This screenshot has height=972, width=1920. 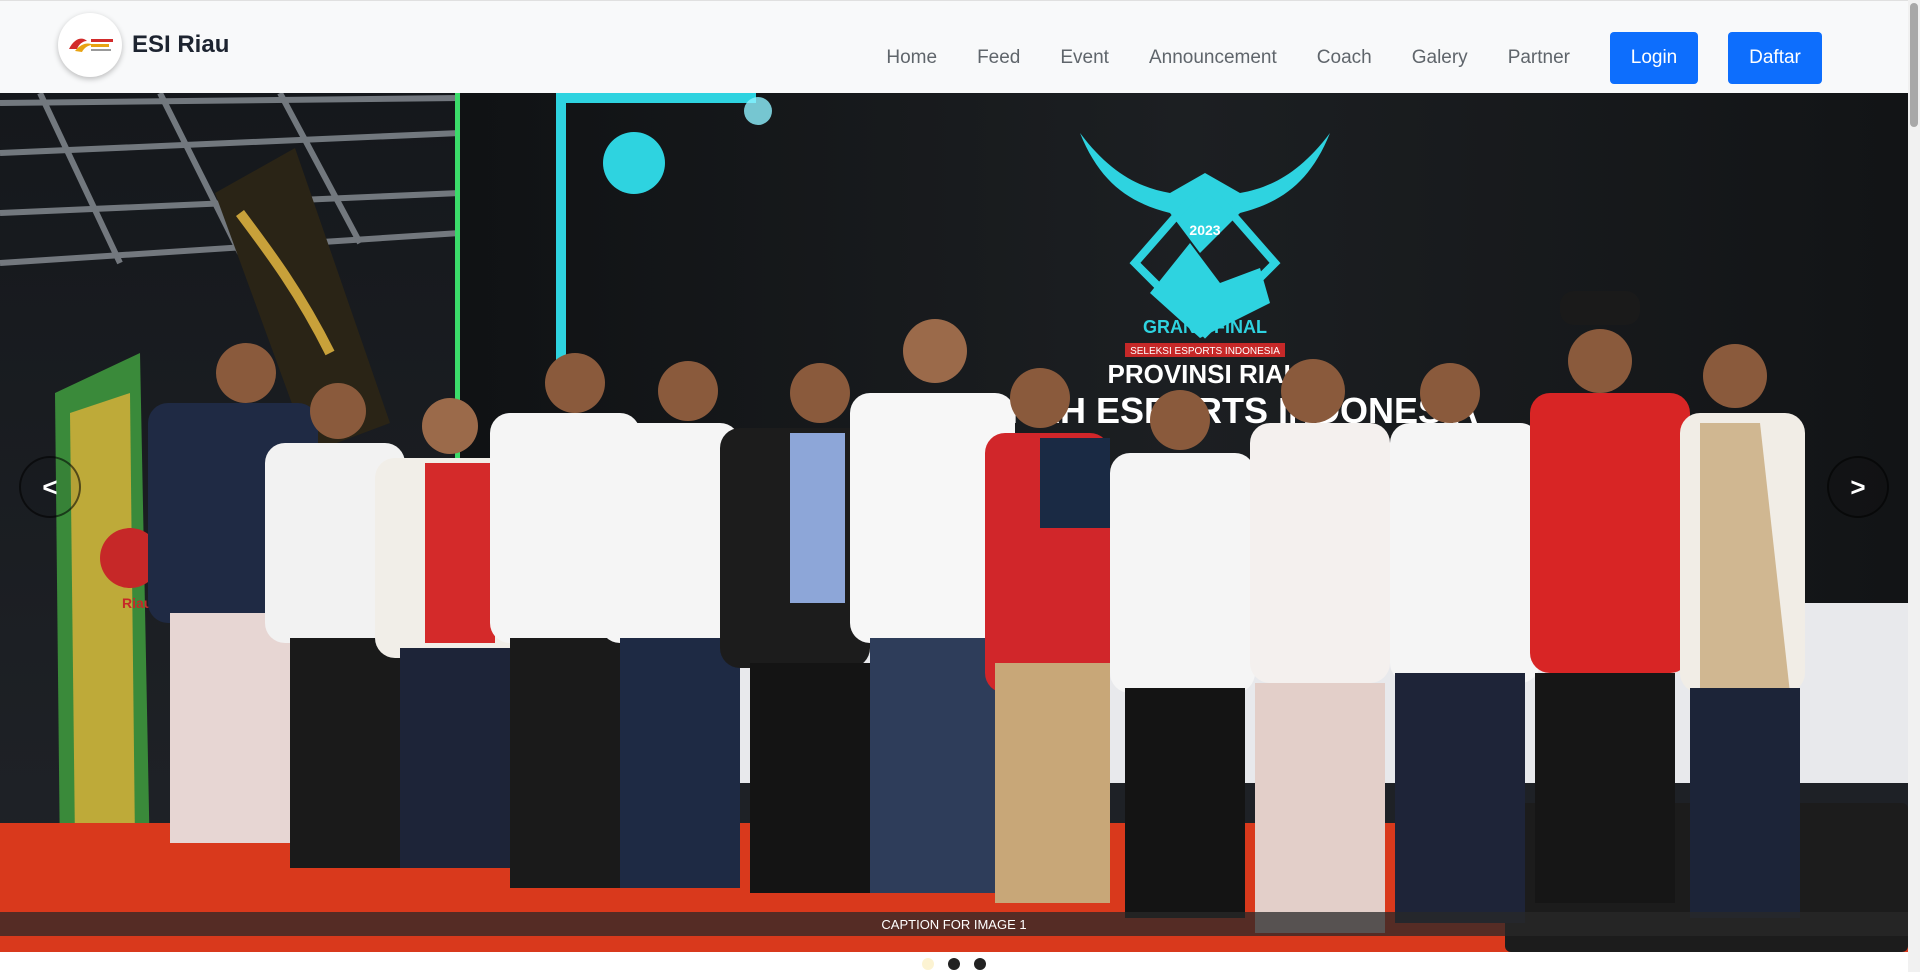 What do you see at coordinates (954, 924) in the screenshot?
I see `carousel-caption: CAPTION FOR IMAGE 1` at bounding box center [954, 924].